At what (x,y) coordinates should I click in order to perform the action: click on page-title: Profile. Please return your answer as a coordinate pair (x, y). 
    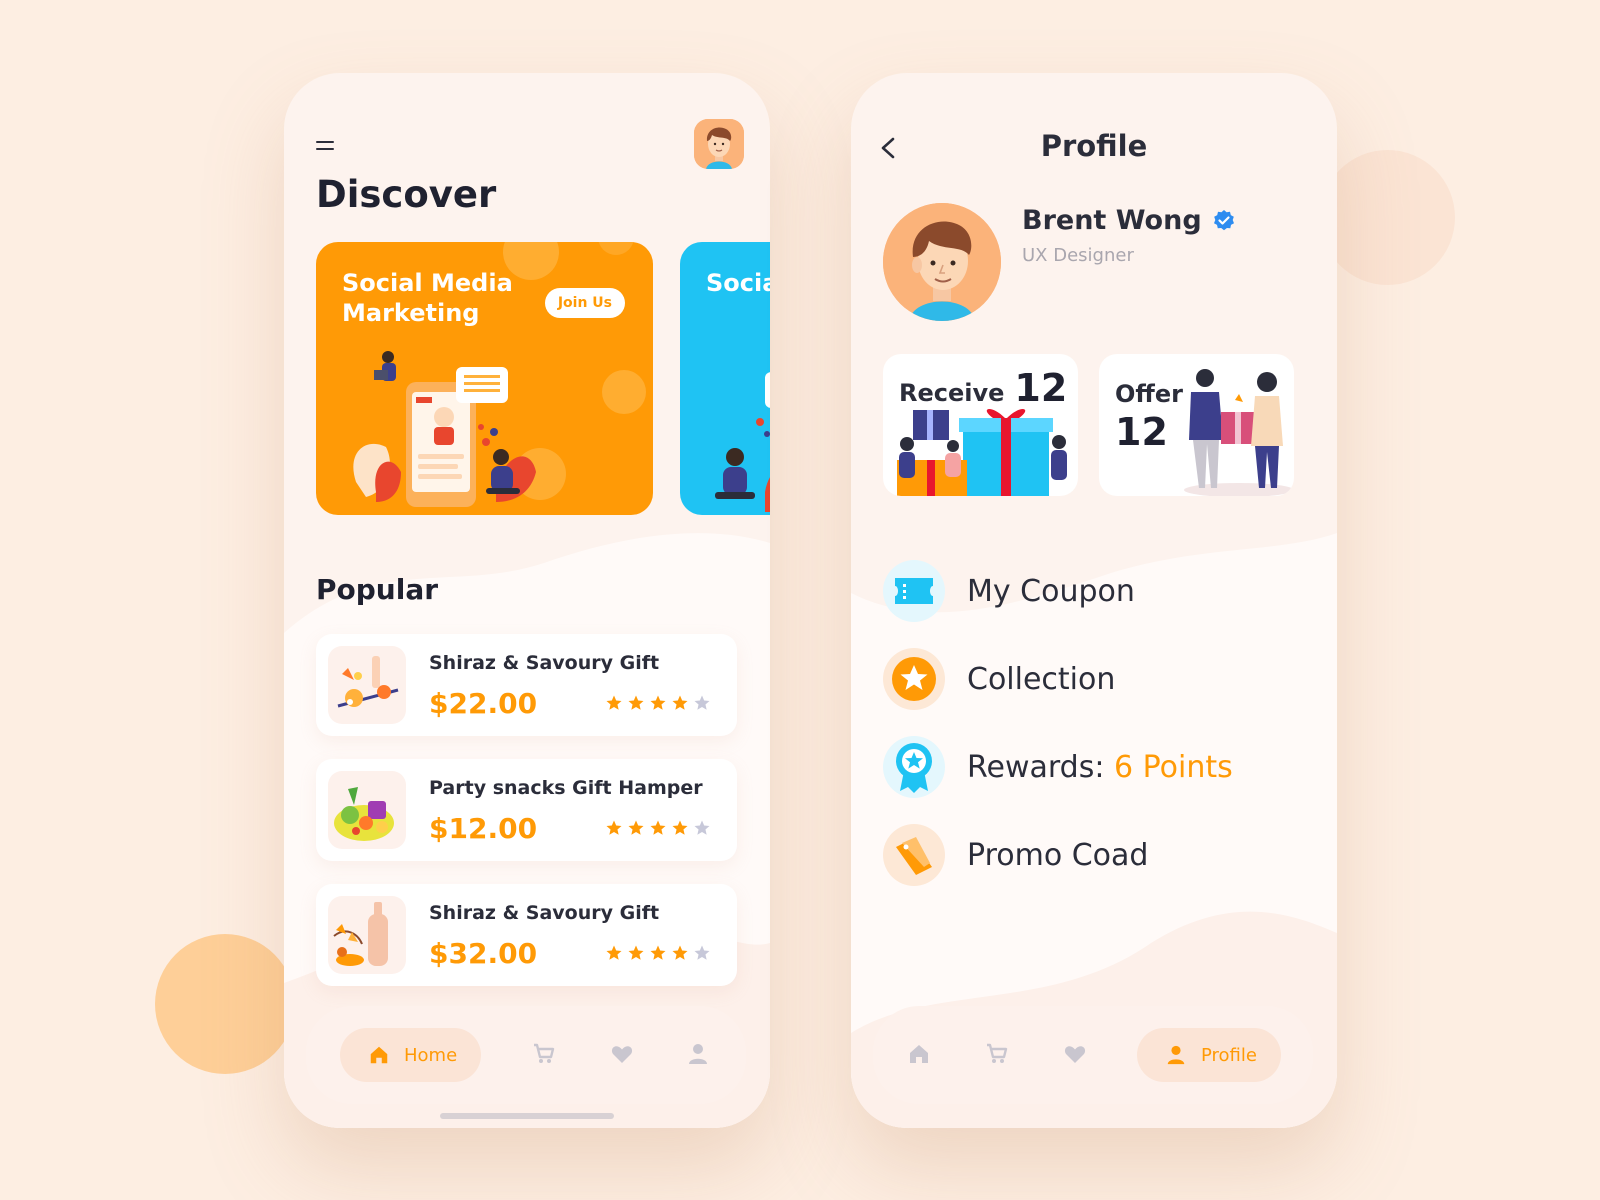
    Looking at the image, I should click on (1094, 146).